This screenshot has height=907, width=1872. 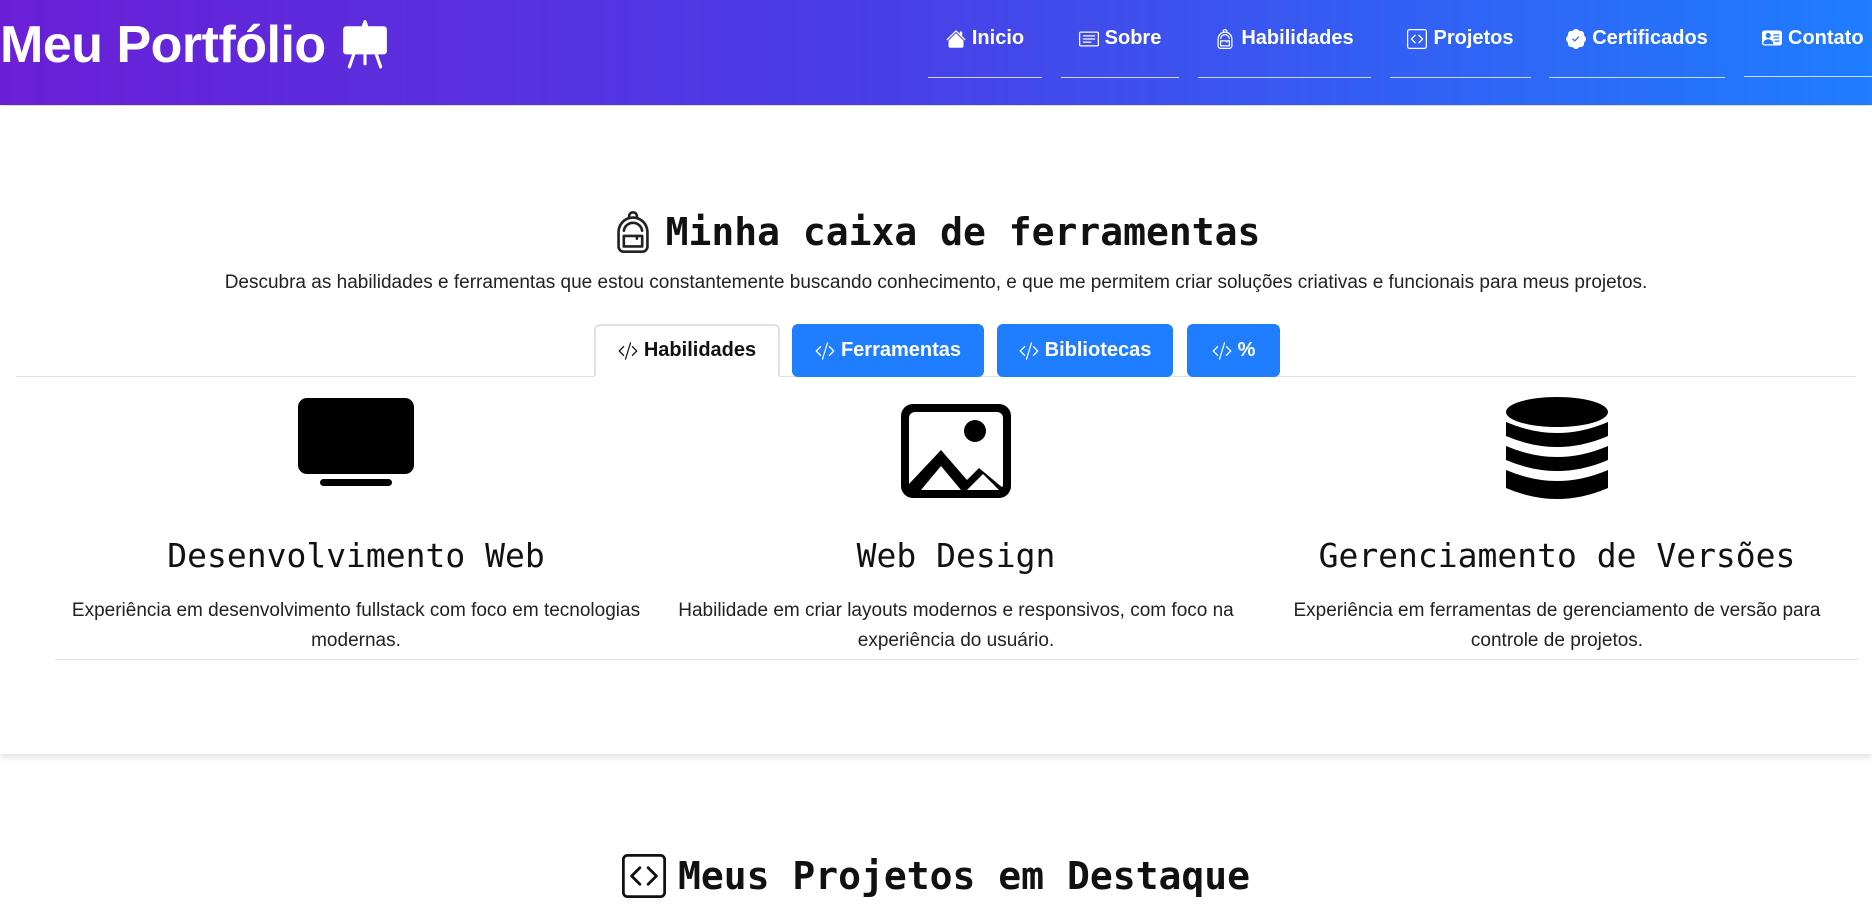 What do you see at coordinates (364, 44) in the screenshot?
I see `easel-icon` at bounding box center [364, 44].